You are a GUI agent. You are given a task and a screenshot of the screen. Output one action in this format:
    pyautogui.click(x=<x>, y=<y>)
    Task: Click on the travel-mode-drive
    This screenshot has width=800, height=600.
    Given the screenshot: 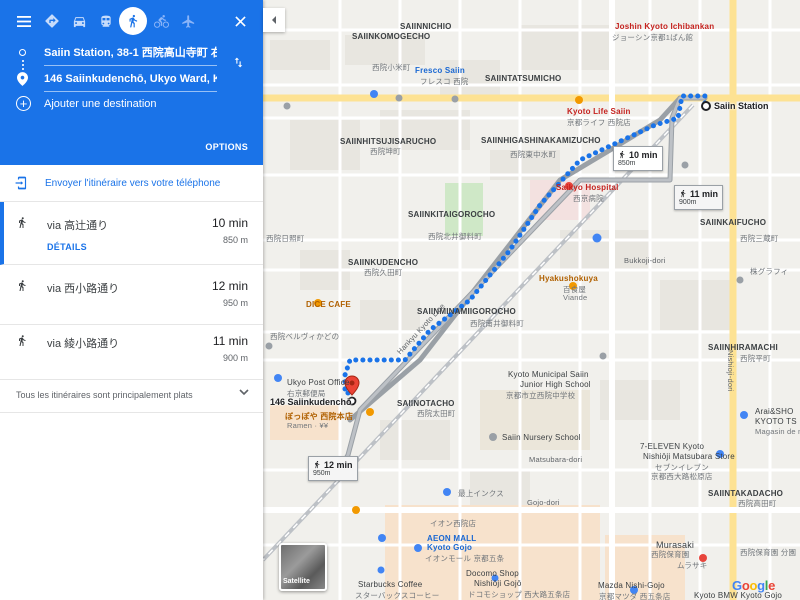 What is the action you would take?
    pyautogui.click(x=79, y=21)
    